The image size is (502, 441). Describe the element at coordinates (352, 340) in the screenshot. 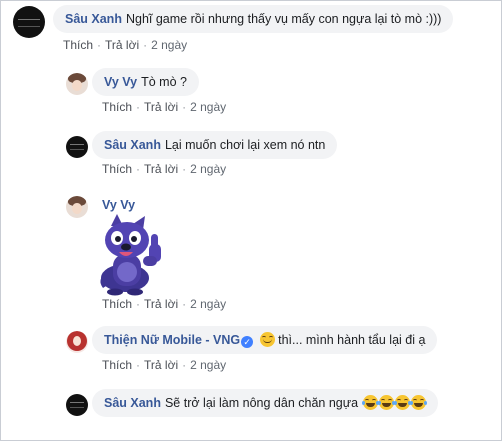

I see `comment-text: thì... mình hành tẩu lại đi ạ` at that location.